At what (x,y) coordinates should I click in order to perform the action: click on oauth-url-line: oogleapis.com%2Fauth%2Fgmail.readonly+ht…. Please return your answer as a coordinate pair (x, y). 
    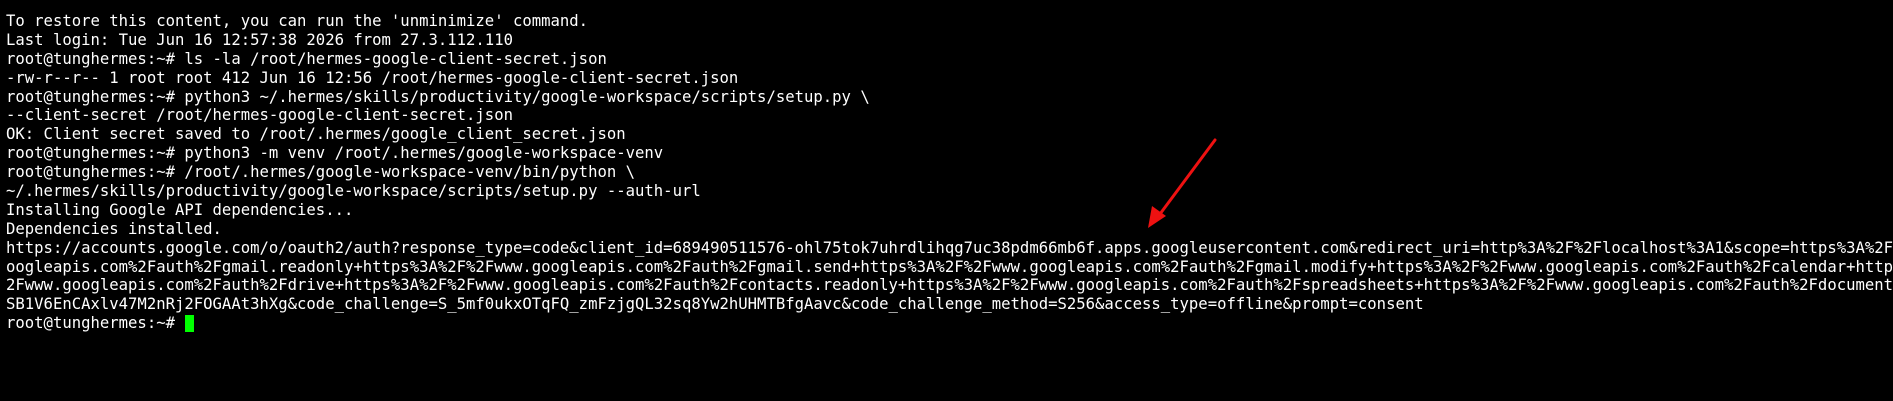
    Looking at the image, I should click on (949, 267).